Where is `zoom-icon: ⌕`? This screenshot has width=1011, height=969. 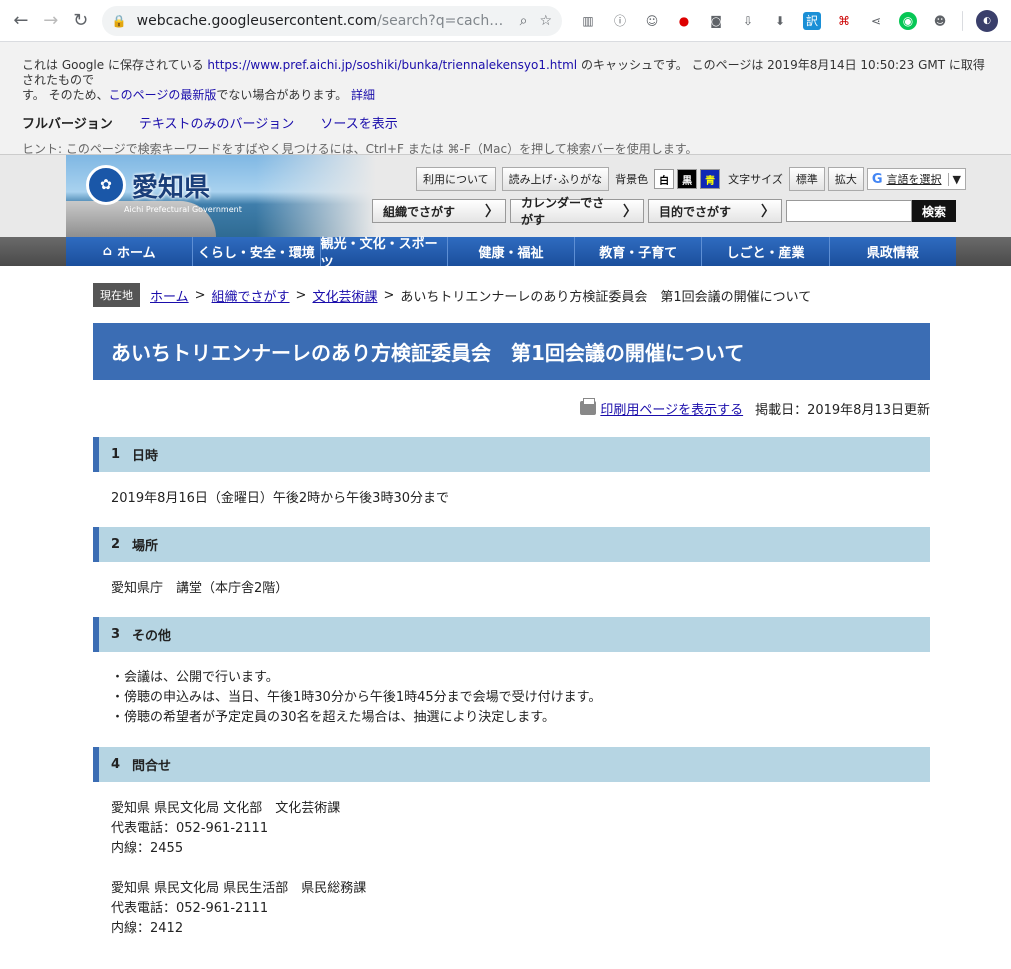
zoom-icon: ⌕ is located at coordinates (524, 21).